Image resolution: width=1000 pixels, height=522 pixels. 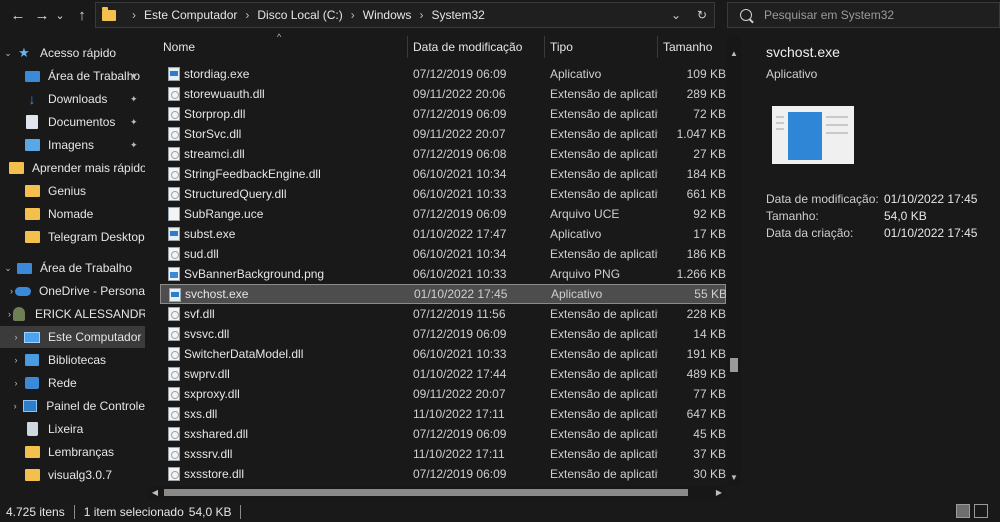 I want to click on recent-locations-icon: ⌄, so click(x=60, y=15).